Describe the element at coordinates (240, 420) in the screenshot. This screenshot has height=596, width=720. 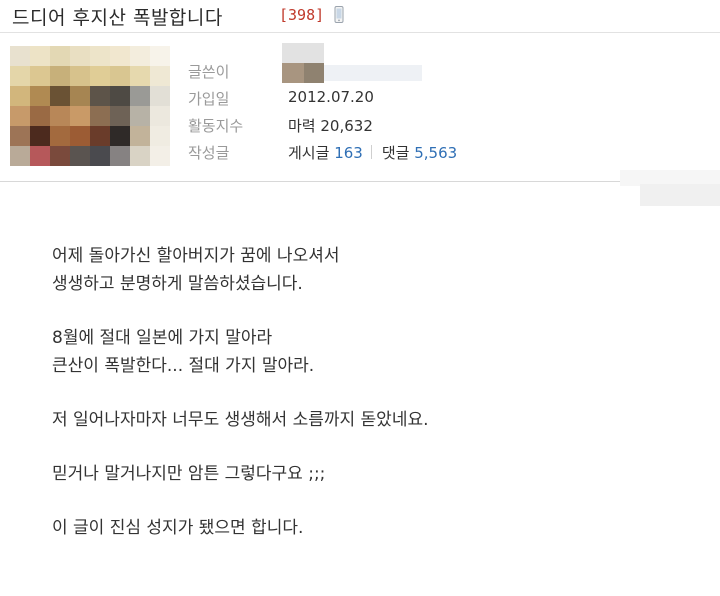
I see `body-line: 저 일어나자마자 너무도 생생해서 소름까지 돋았네요.` at that location.